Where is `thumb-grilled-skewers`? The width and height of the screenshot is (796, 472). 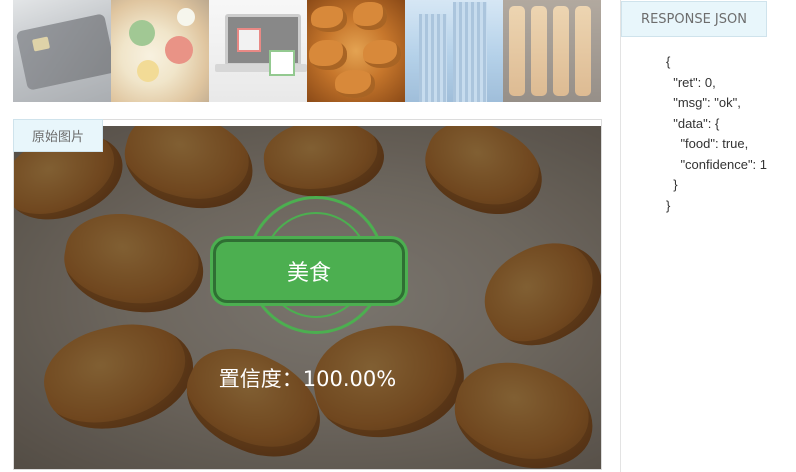 thumb-grilled-skewers is located at coordinates (552, 51).